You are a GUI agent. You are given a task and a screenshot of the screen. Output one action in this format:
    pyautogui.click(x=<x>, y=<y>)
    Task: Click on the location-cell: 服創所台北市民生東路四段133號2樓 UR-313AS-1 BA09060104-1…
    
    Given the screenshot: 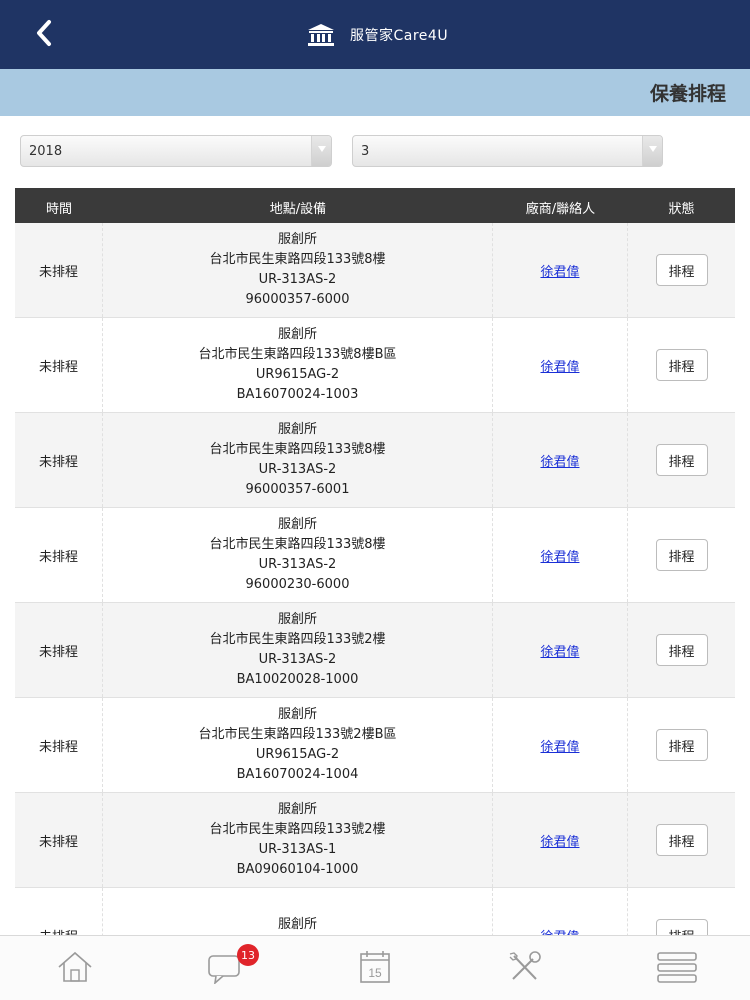 What is the action you would take?
    pyautogui.click(x=298, y=840)
    